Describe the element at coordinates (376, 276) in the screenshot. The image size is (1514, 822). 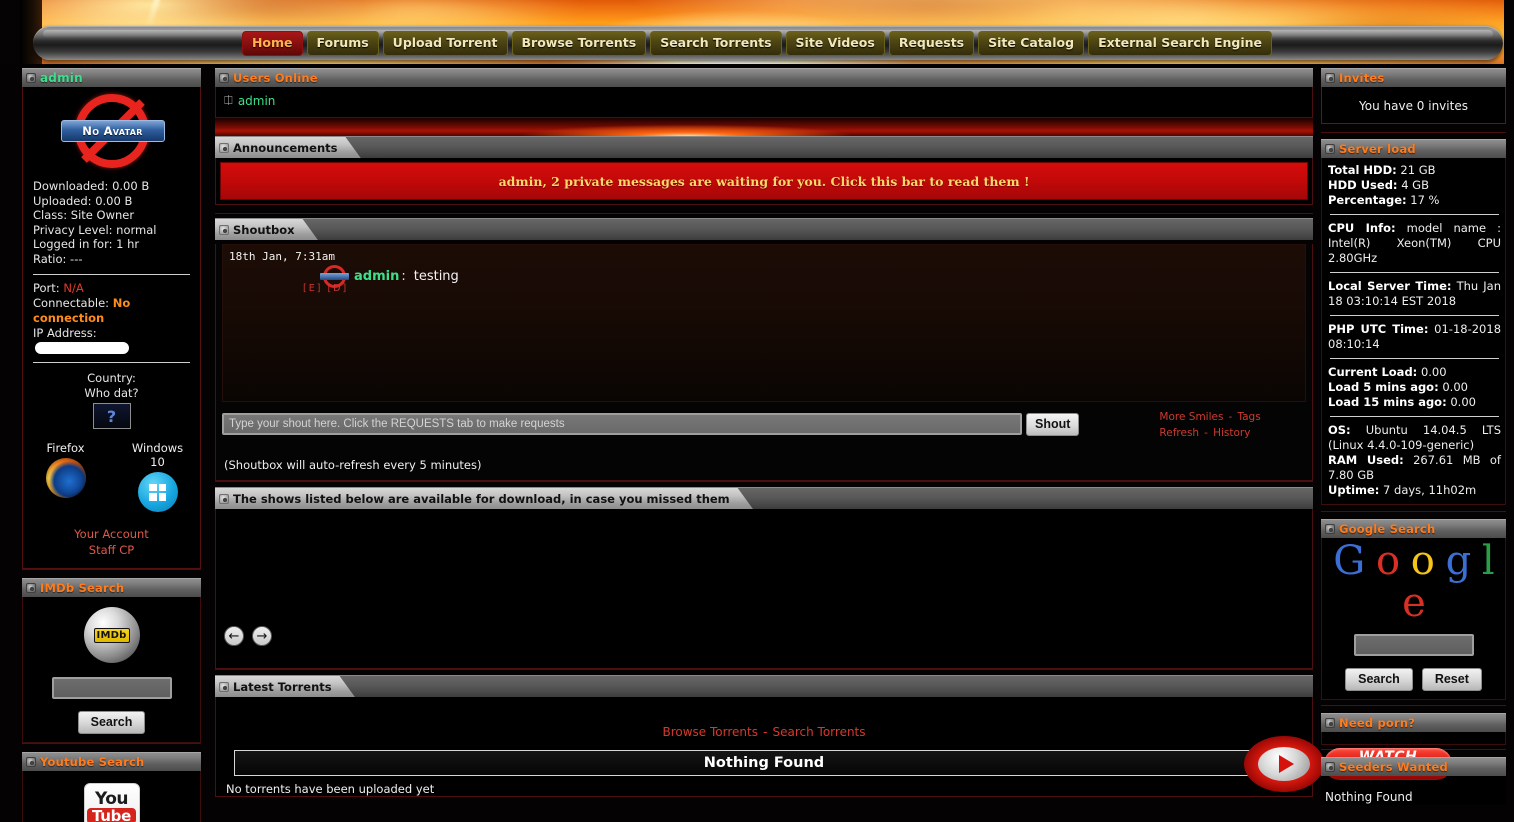
I see `shout-author: admin` at that location.